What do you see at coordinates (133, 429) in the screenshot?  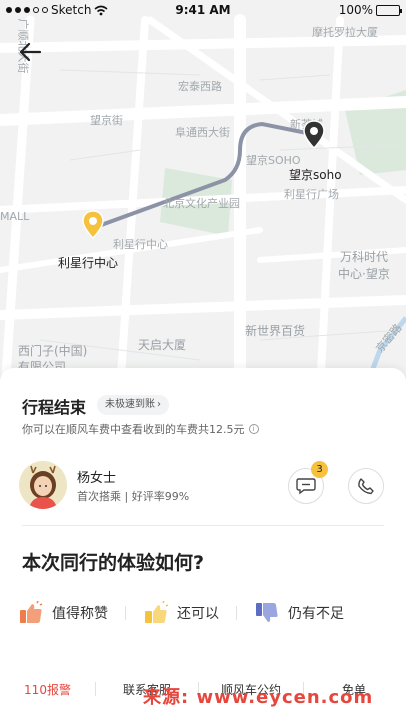 I see `fare-note-text: 你可以在顺风车费中查看收到的车费共12.5元` at bounding box center [133, 429].